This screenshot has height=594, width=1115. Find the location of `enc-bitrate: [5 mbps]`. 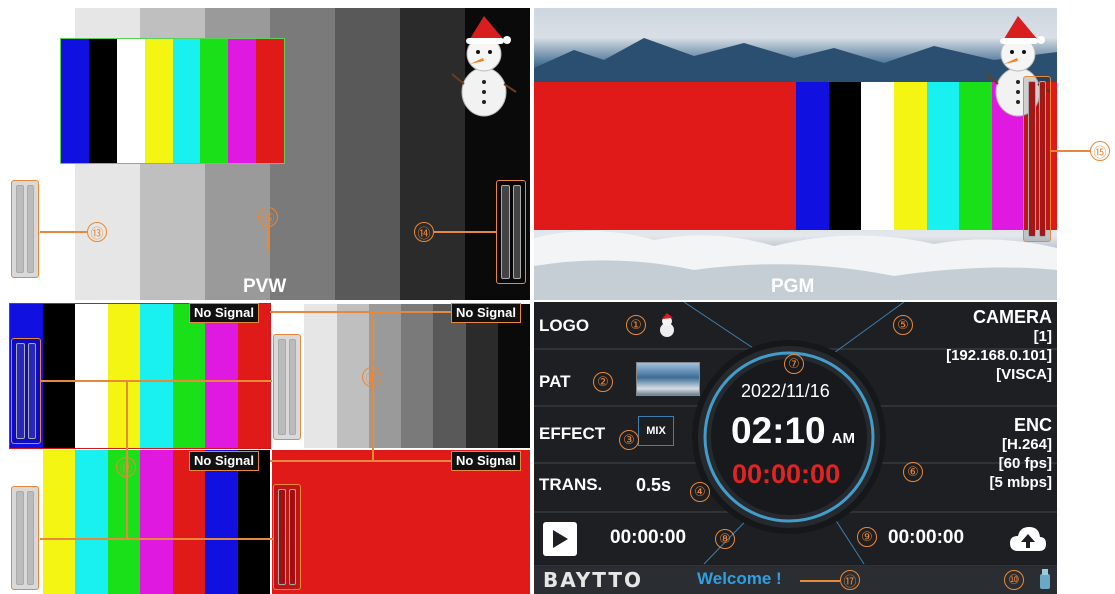

enc-bitrate: [5 mbps] is located at coordinates (1020, 482).